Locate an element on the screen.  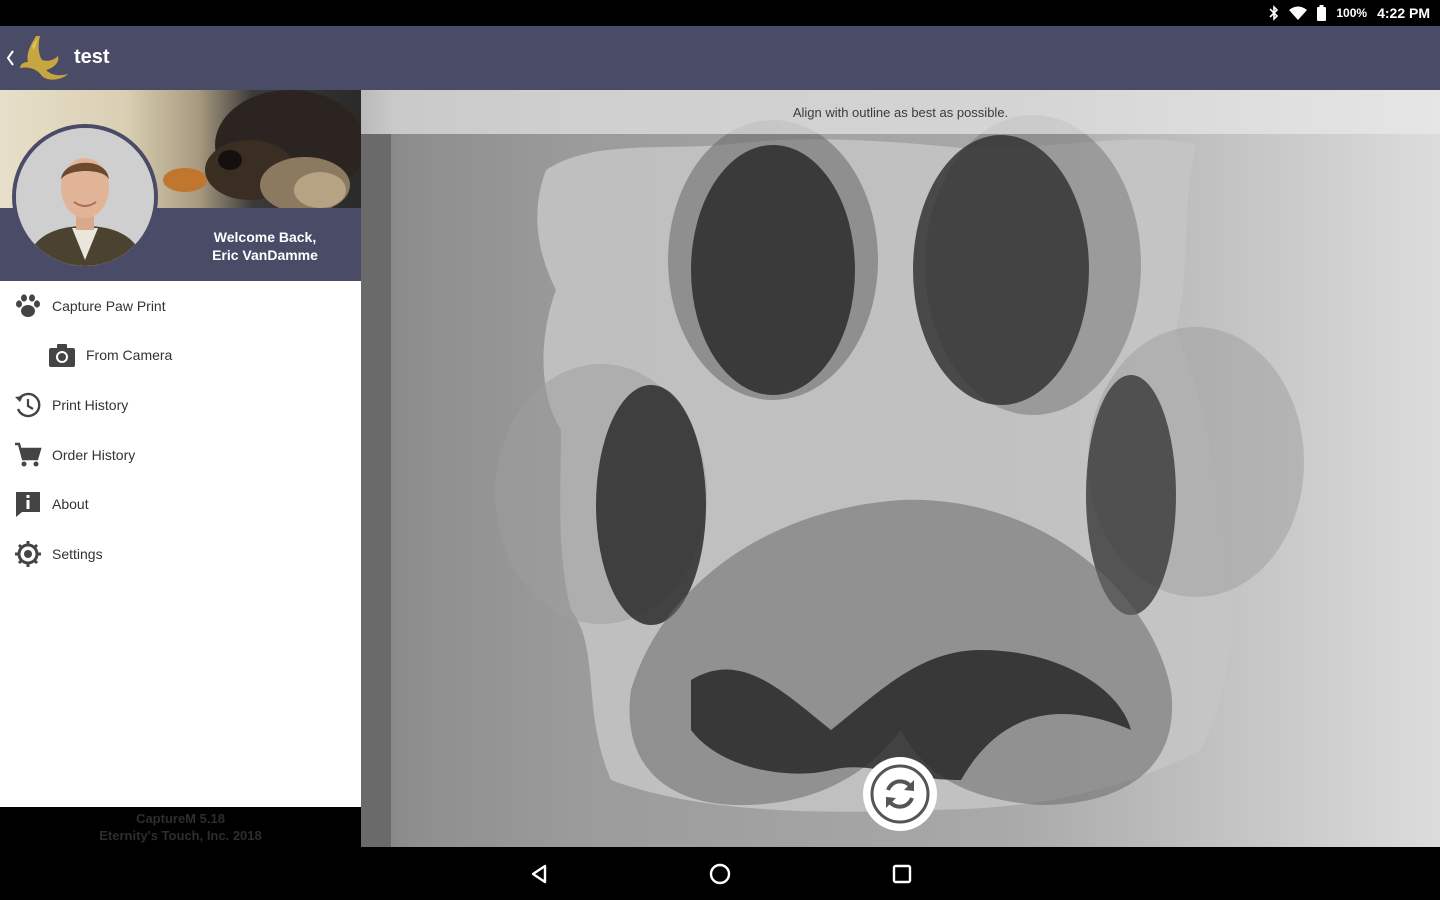
app-title: test is located at coordinates (92, 57).